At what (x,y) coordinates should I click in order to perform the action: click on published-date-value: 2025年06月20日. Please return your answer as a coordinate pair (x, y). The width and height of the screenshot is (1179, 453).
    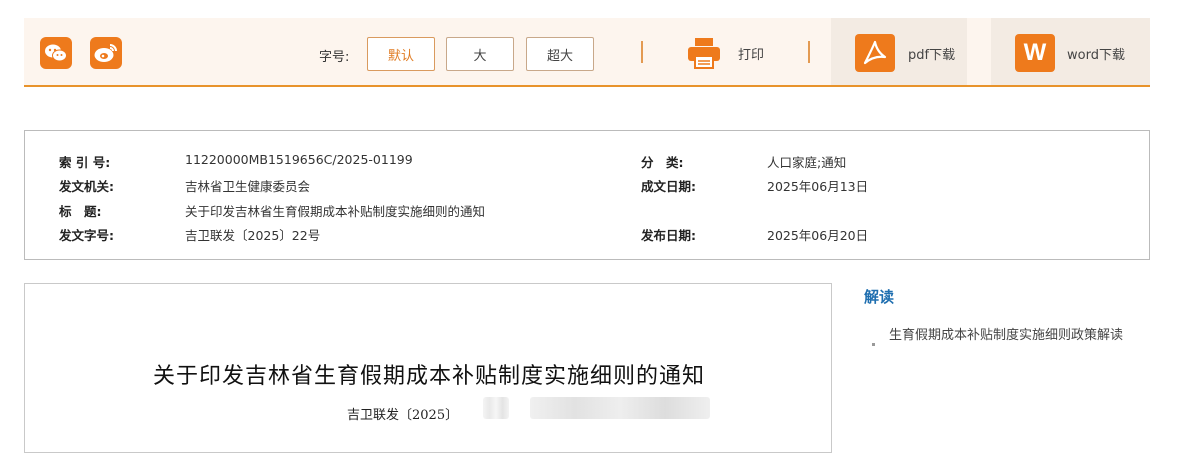
    Looking at the image, I should click on (818, 235).